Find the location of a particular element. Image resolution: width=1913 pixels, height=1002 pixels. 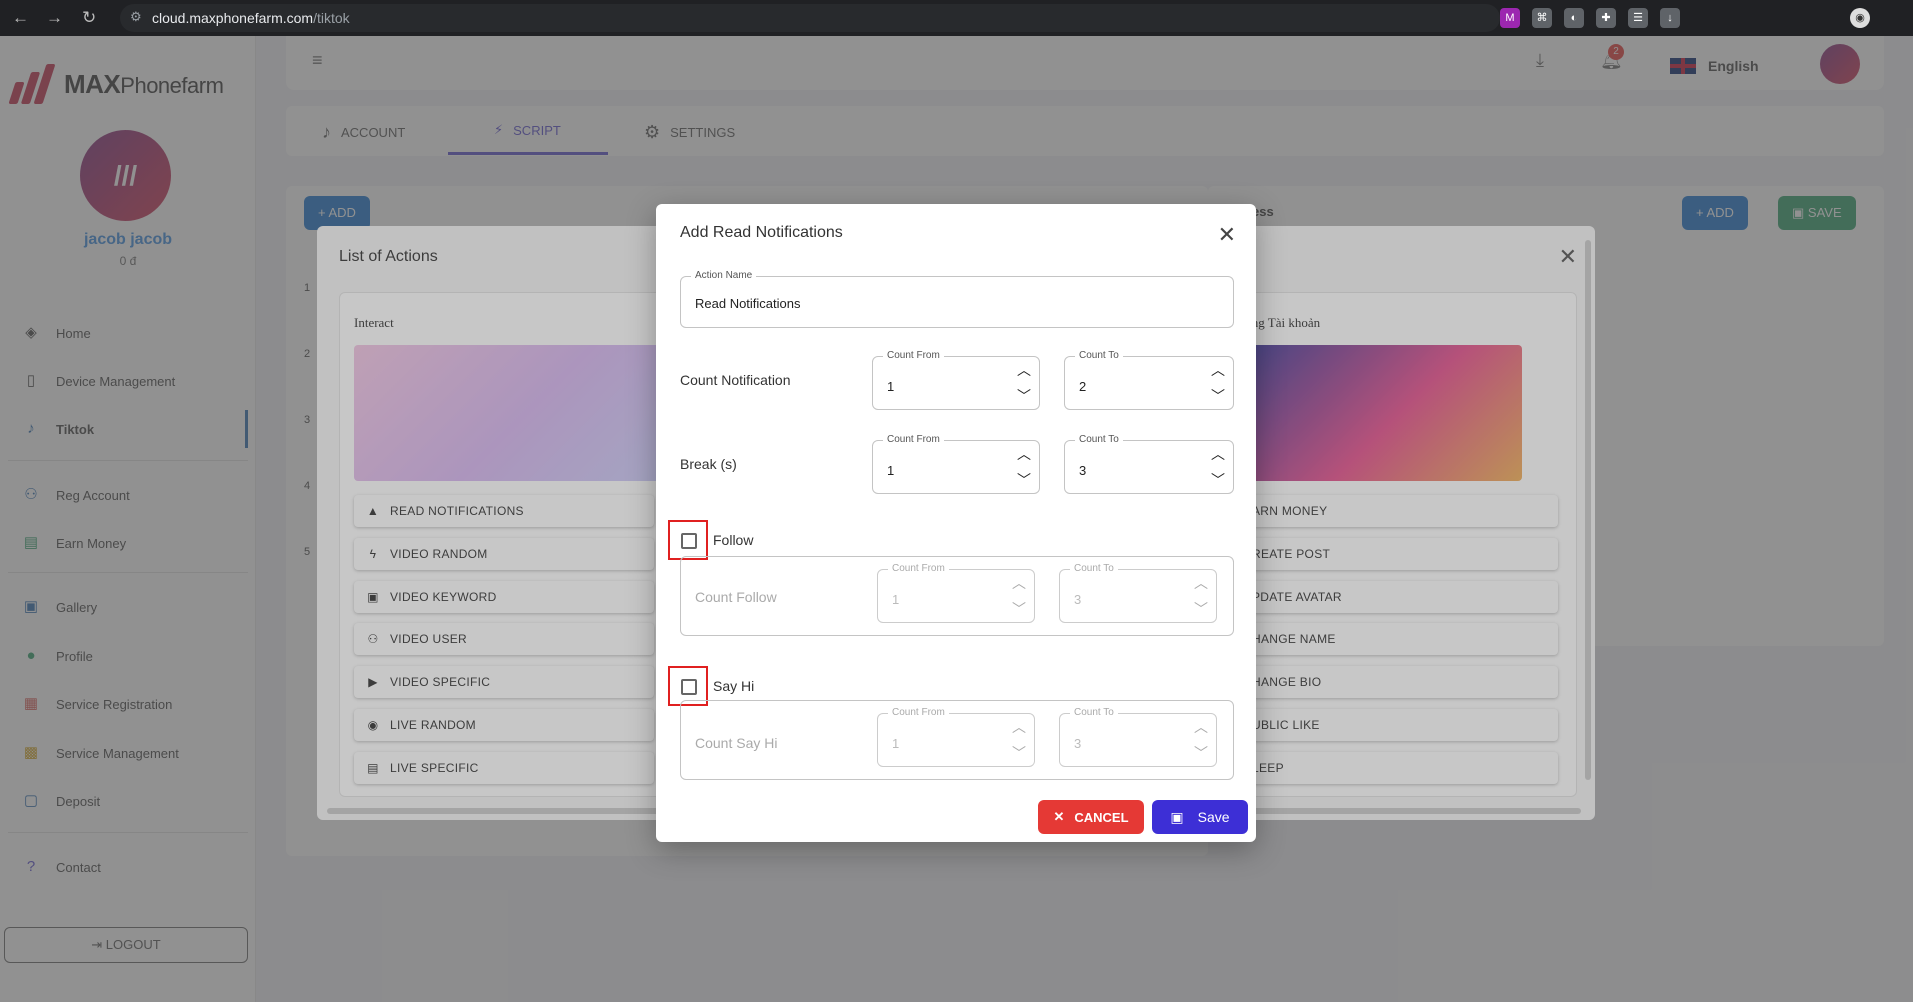

action-name-field: Action Name Read Notifications is located at coordinates (957, 299).